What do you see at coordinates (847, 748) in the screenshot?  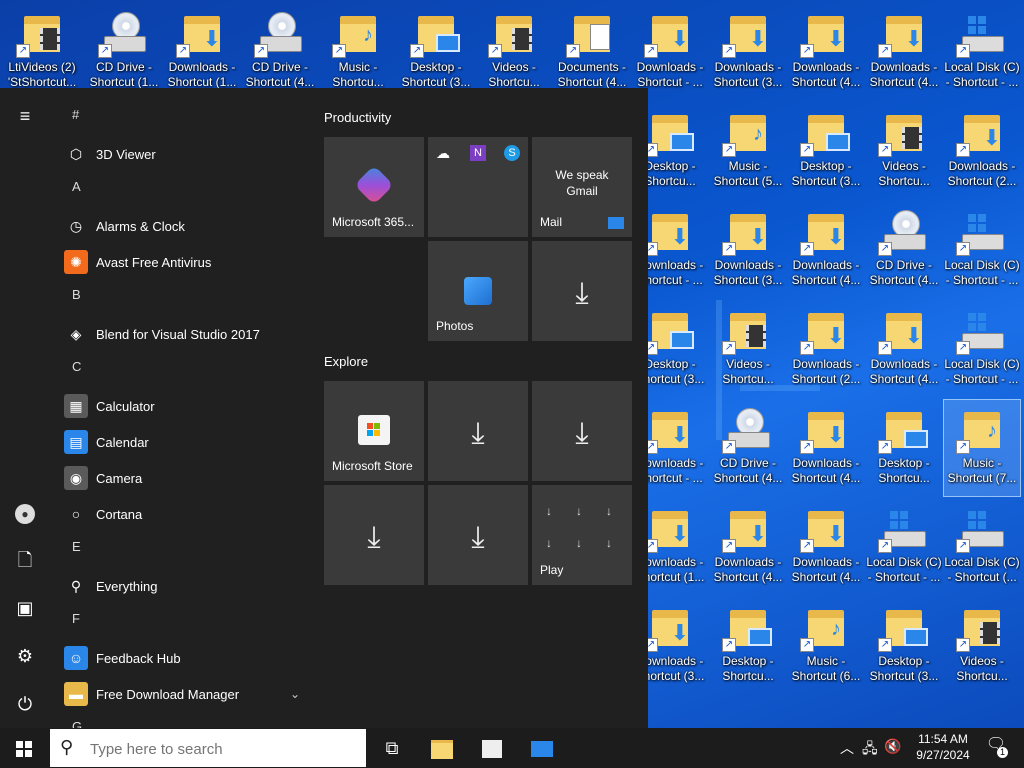 I see `chevron-up-icon: ︿` at bounding box center [847, 748].